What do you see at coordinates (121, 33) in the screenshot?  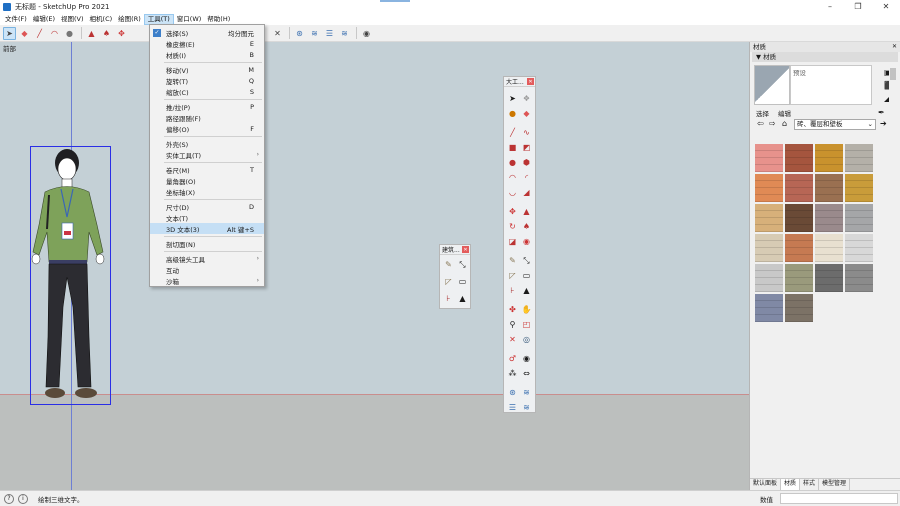 I see `move-tool-icon: ✥` at bounding box center [121, 33].